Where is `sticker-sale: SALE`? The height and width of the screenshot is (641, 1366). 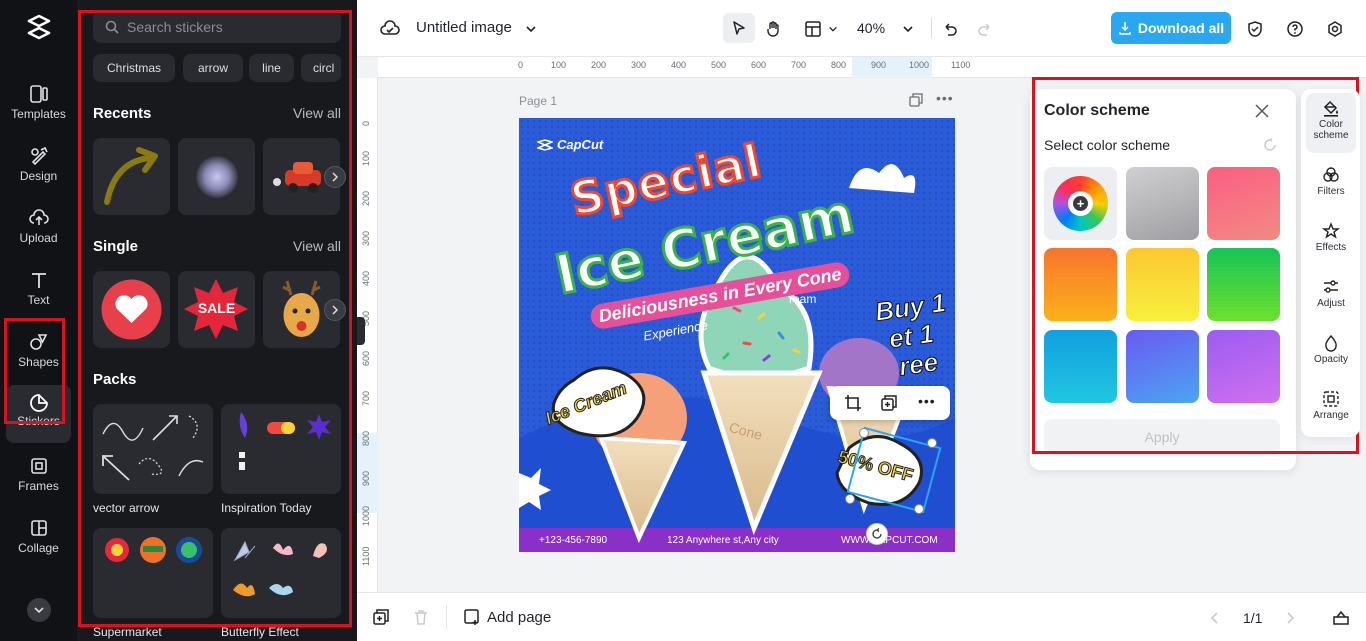 sticker-sale: SALE is located at coordinates (216, 309).